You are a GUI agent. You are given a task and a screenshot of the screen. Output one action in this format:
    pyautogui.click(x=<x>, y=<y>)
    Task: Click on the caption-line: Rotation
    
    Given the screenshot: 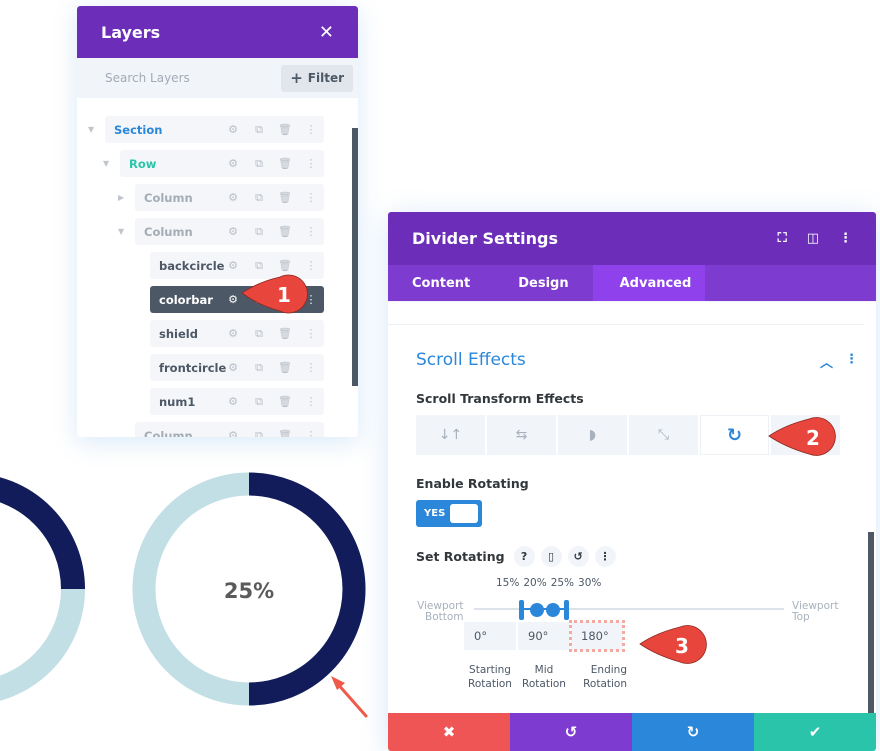 What is the action you would take?
    pyautogui.click(x=544, y=684)
    